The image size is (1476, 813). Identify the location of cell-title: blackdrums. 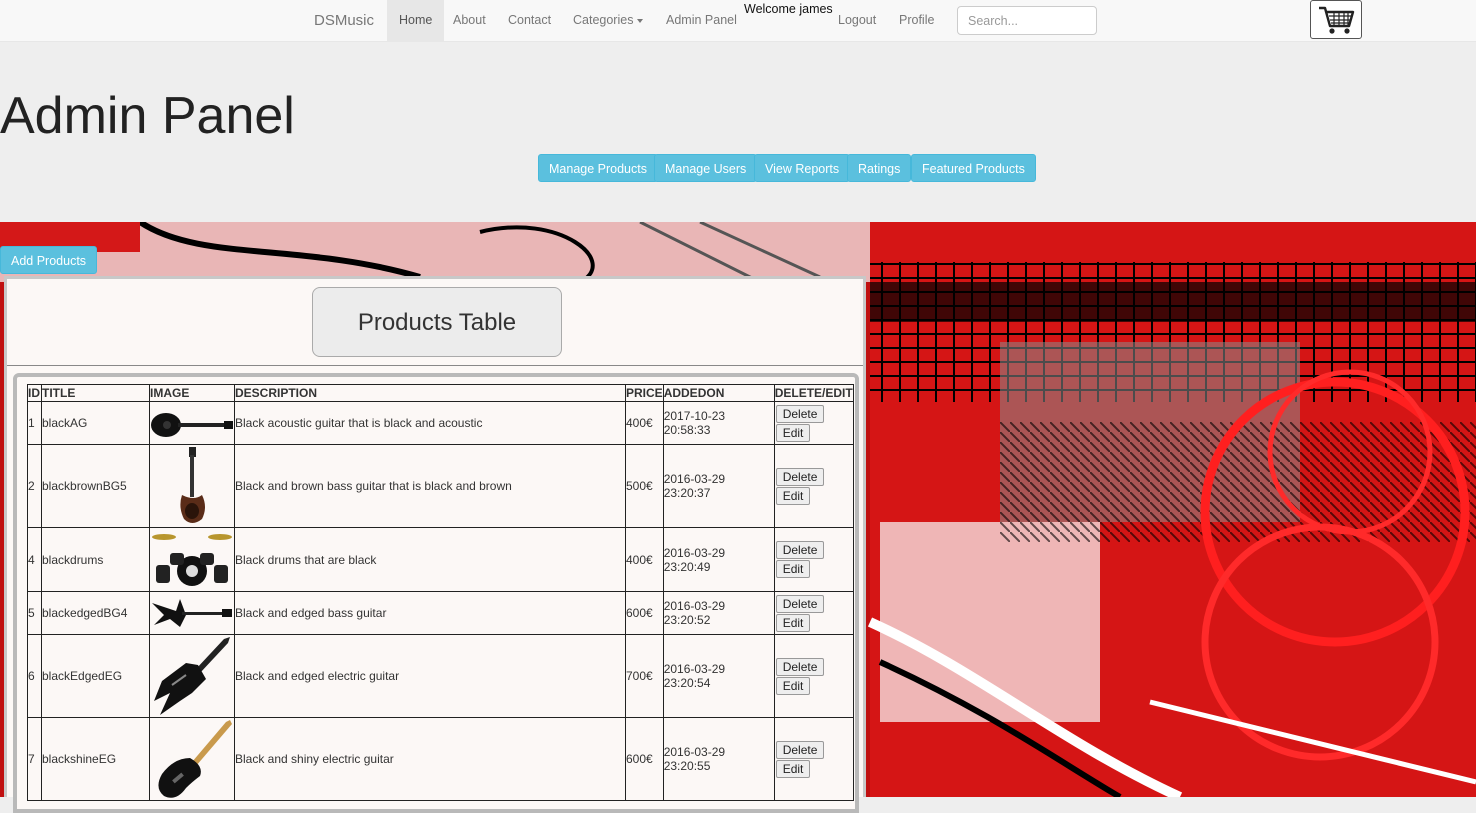
(95, 559).